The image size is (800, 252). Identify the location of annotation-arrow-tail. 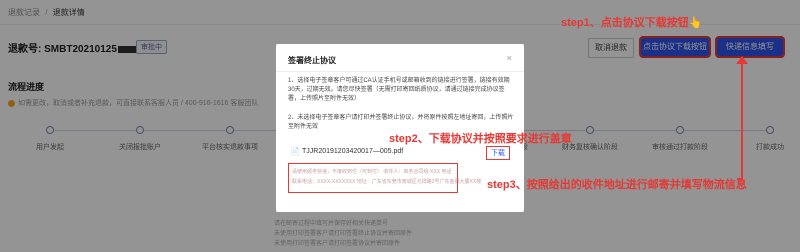
(740, 179).